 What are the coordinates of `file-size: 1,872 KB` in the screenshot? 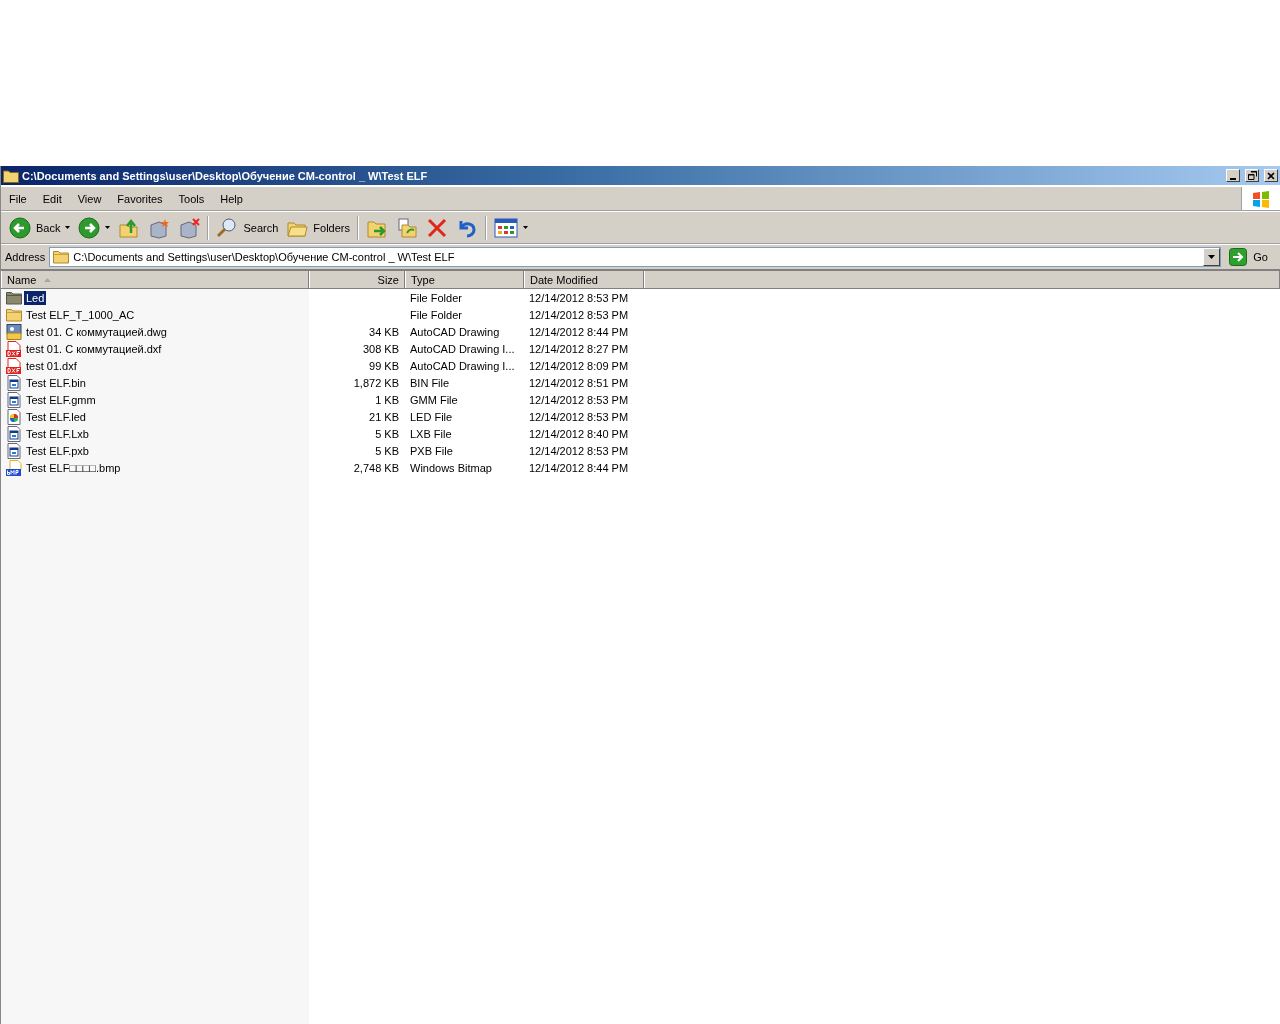 It's located at (376, 382).